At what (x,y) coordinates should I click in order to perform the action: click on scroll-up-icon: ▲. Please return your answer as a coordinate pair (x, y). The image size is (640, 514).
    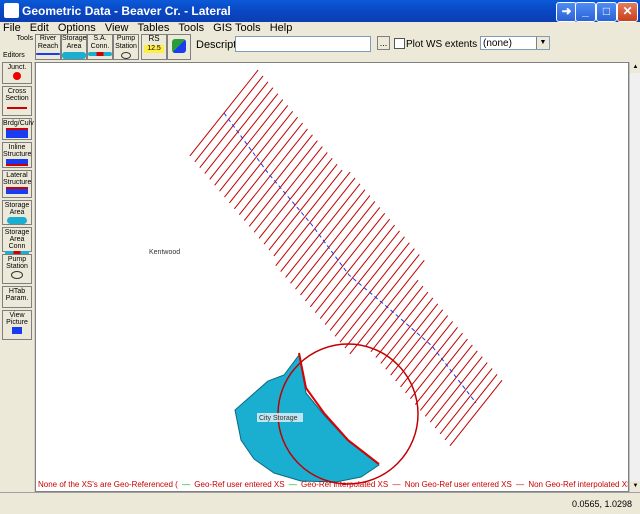
    Looking at the image, I should click on (635, 67).